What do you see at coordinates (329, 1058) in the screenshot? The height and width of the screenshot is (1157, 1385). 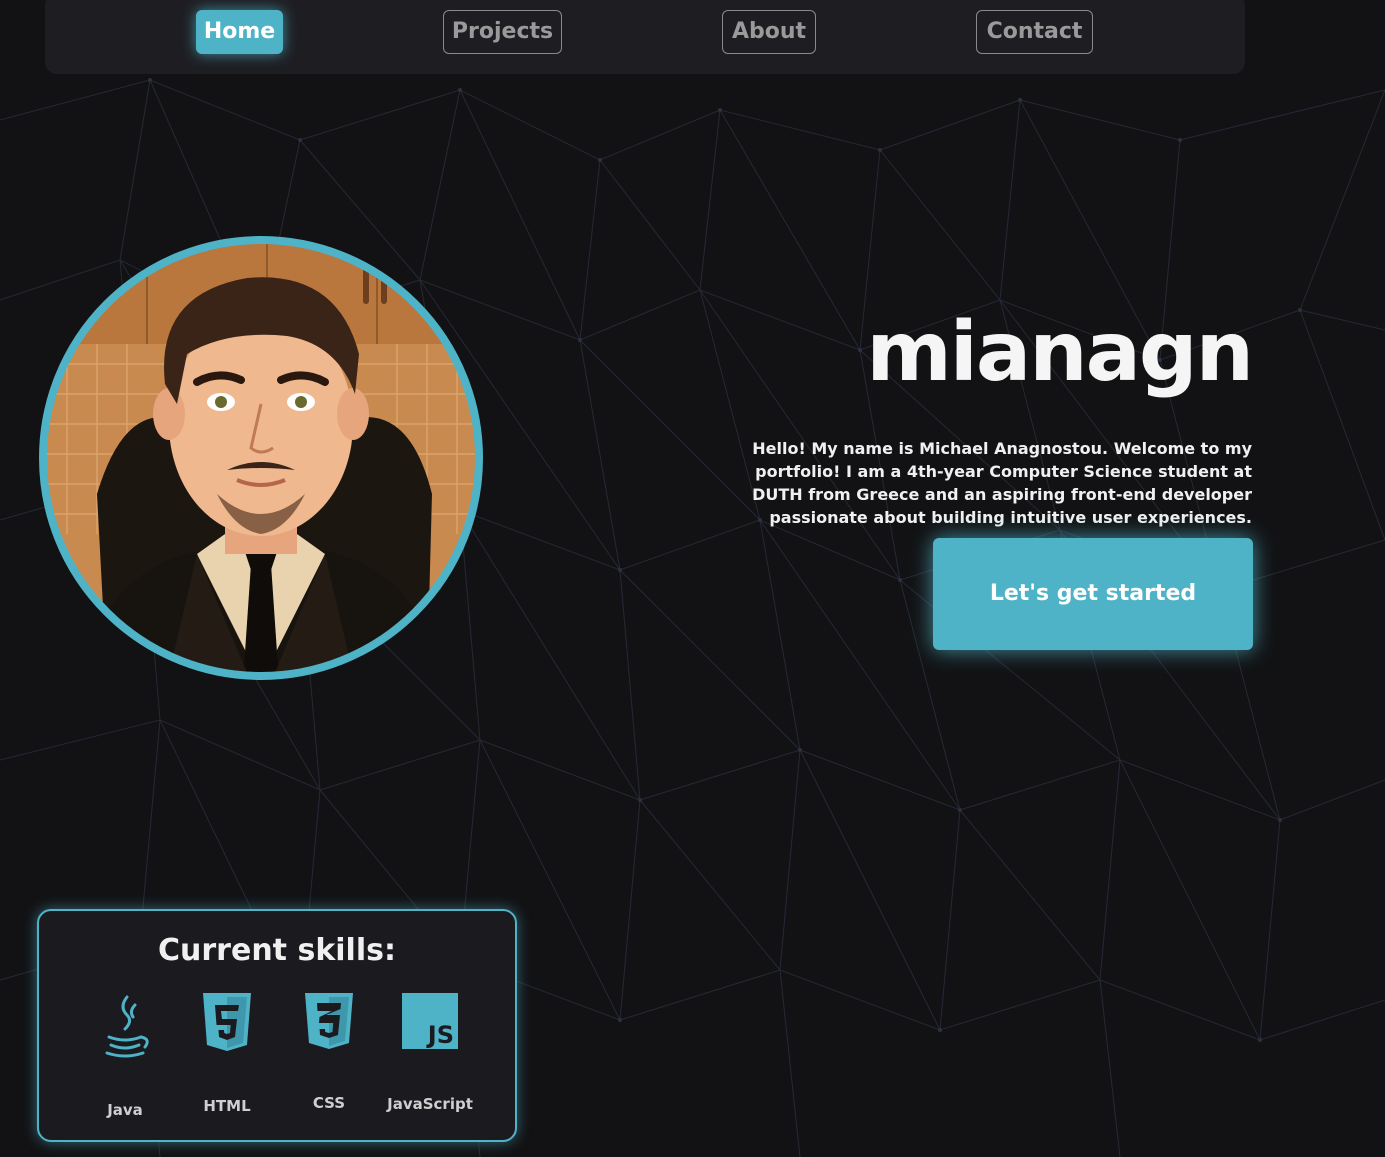 I see `skill-css: CSS` at bounding box center [329, 1058].